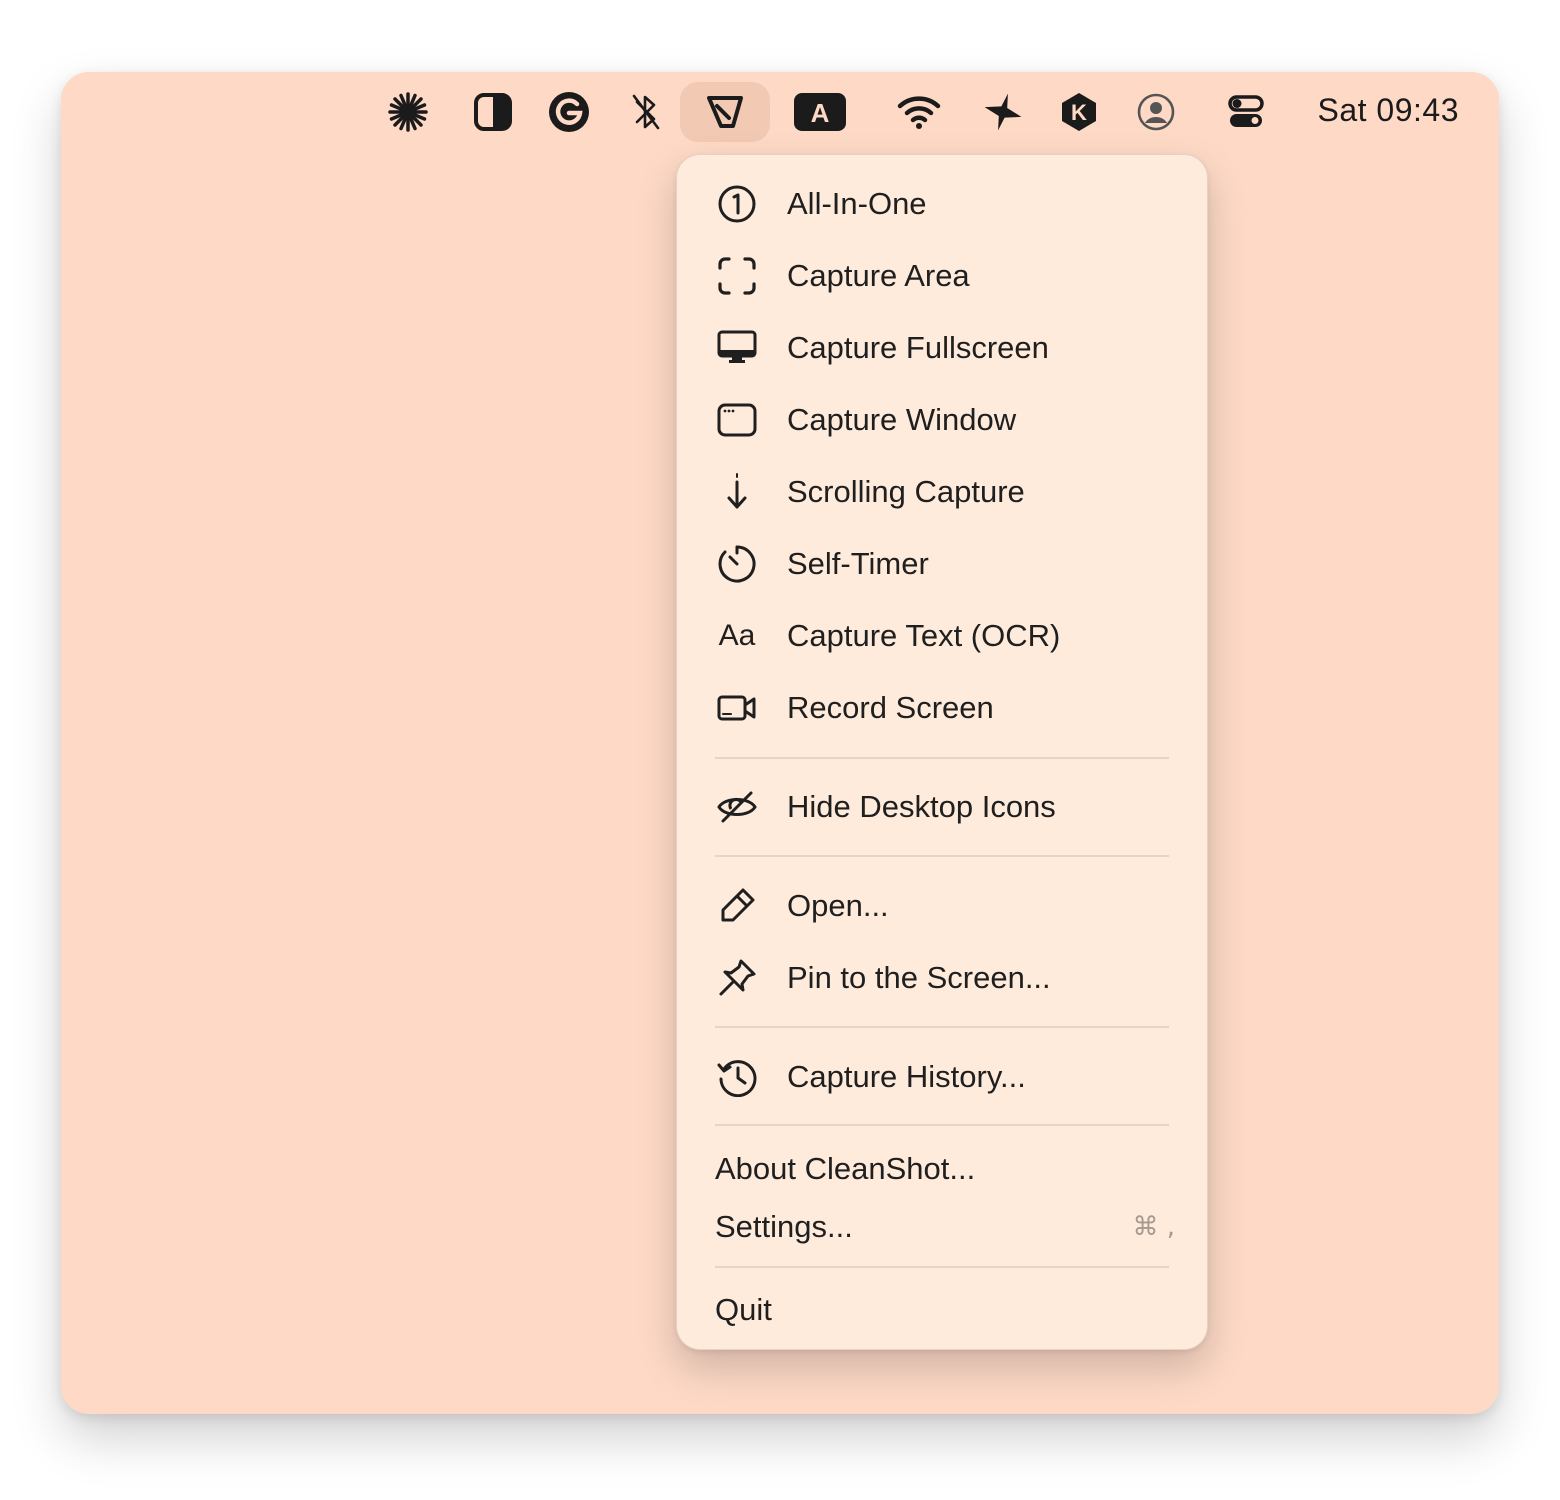  What do you see at coordinates (1389, 110) in the screenshot?
I see `menubar-clock: Sat 09:43` at bounding box center [1389, 110].